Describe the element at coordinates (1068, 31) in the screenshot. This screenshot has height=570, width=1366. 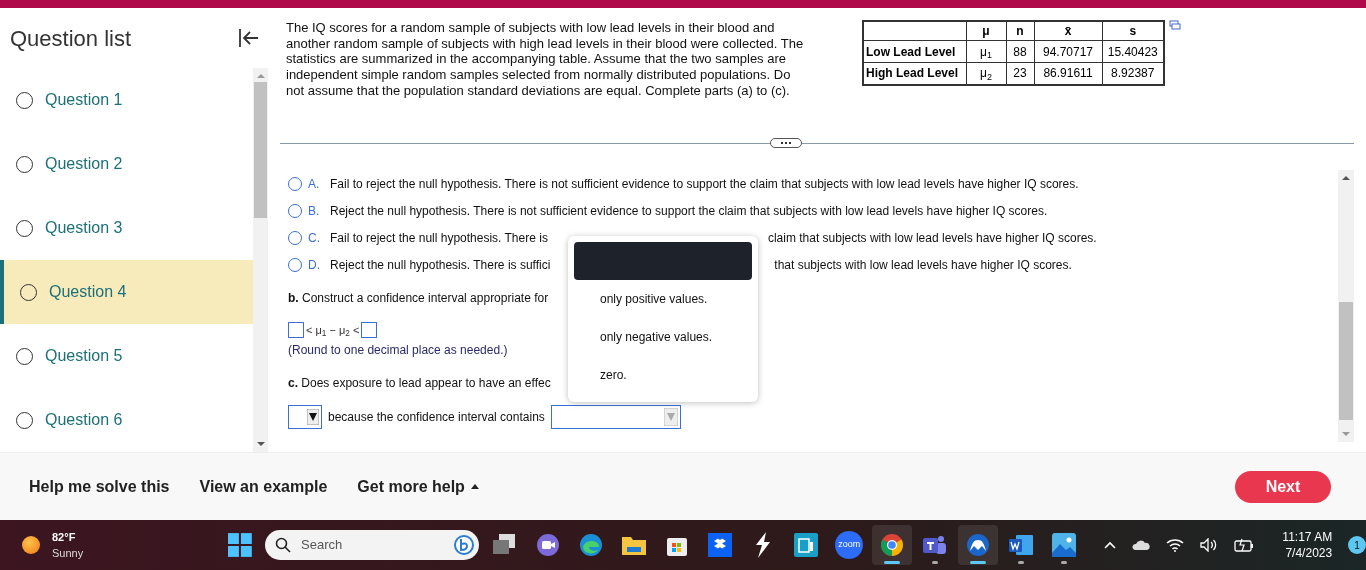
I see `column-header: x̄` at that location.